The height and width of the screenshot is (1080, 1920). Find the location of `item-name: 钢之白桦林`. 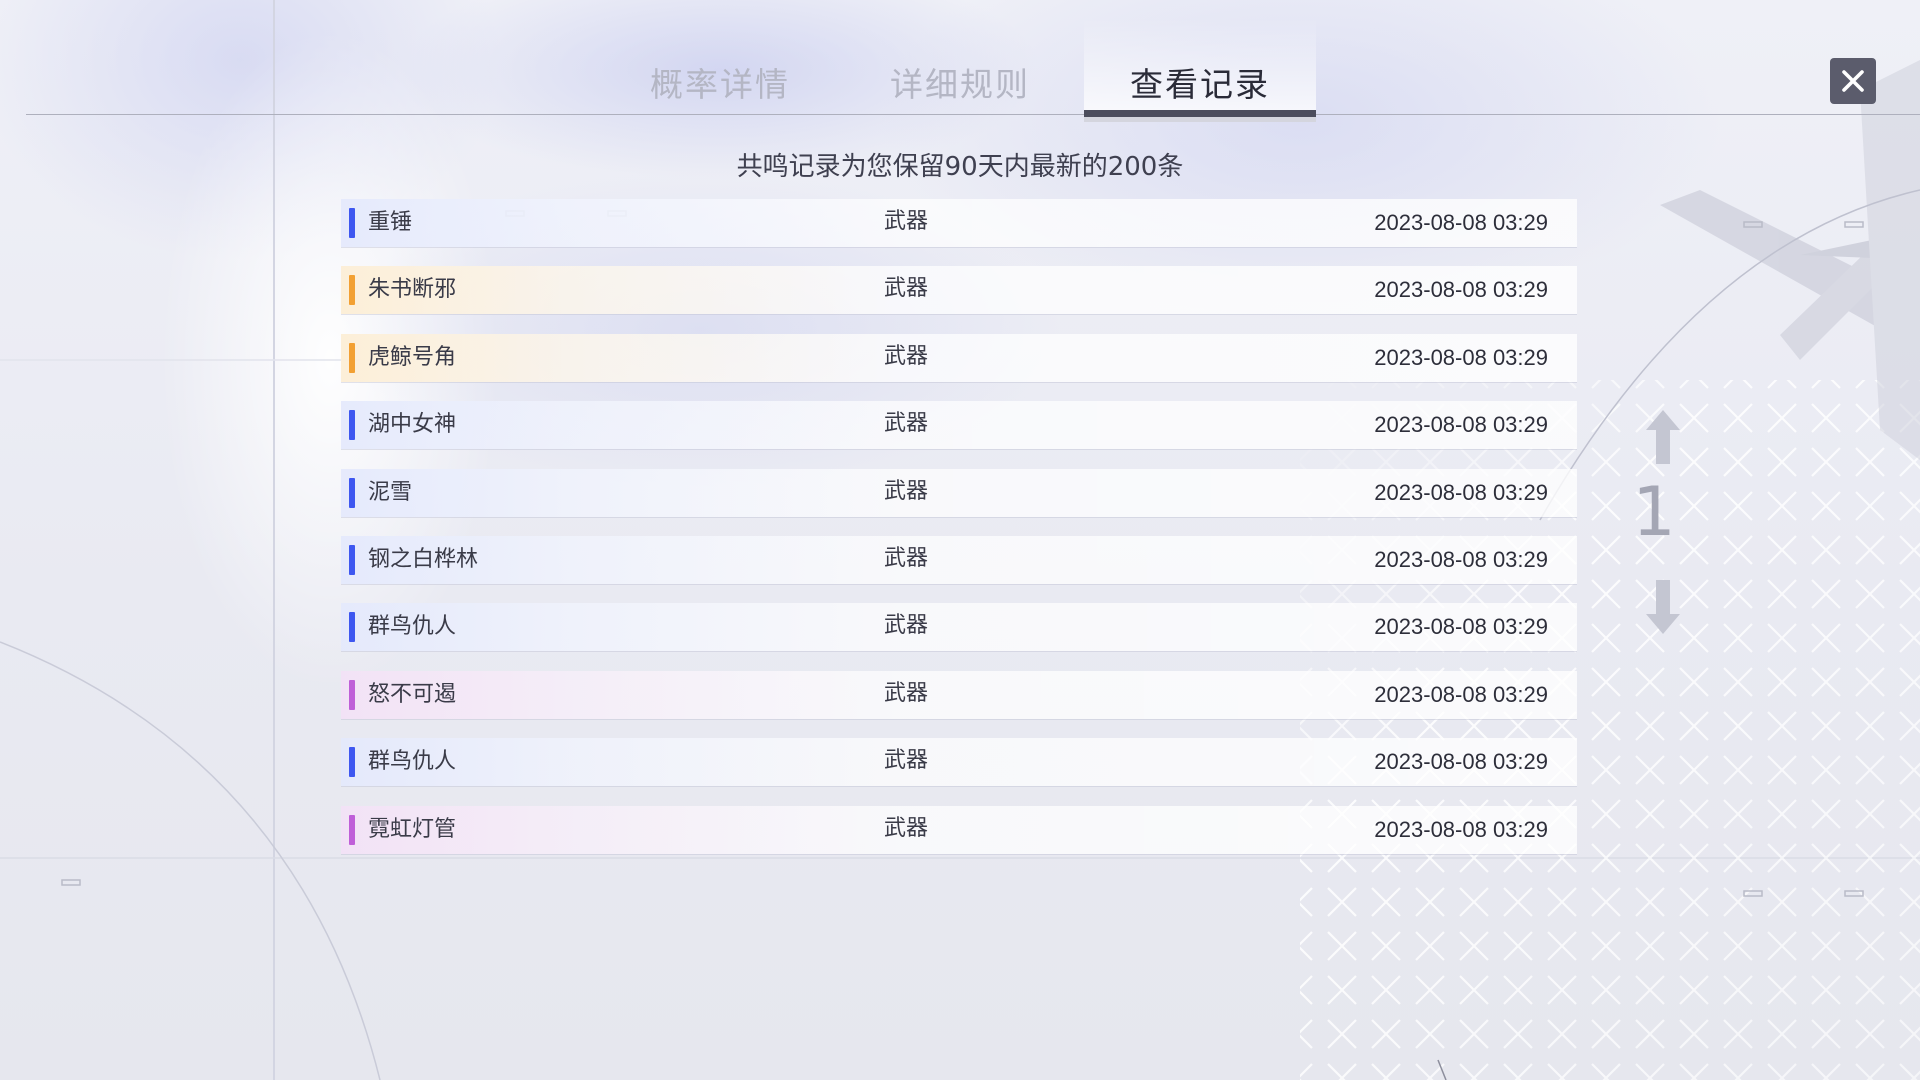

item-name: 钢之白桦林 is located at coordinates (423, 559).